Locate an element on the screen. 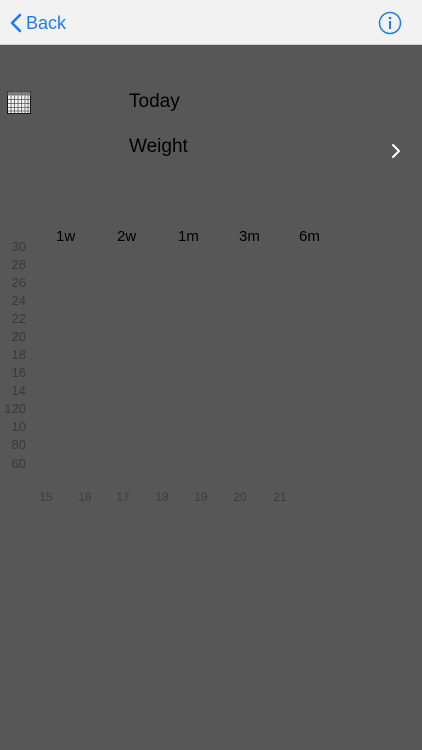 The image size is (422, 750). metric-selector-row: Weight is located at coordinates (211, 150).